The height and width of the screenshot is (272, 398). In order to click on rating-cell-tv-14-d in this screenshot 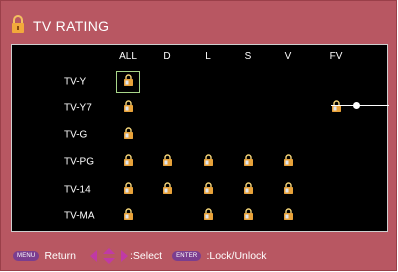, I will do `click(167, 190)`.